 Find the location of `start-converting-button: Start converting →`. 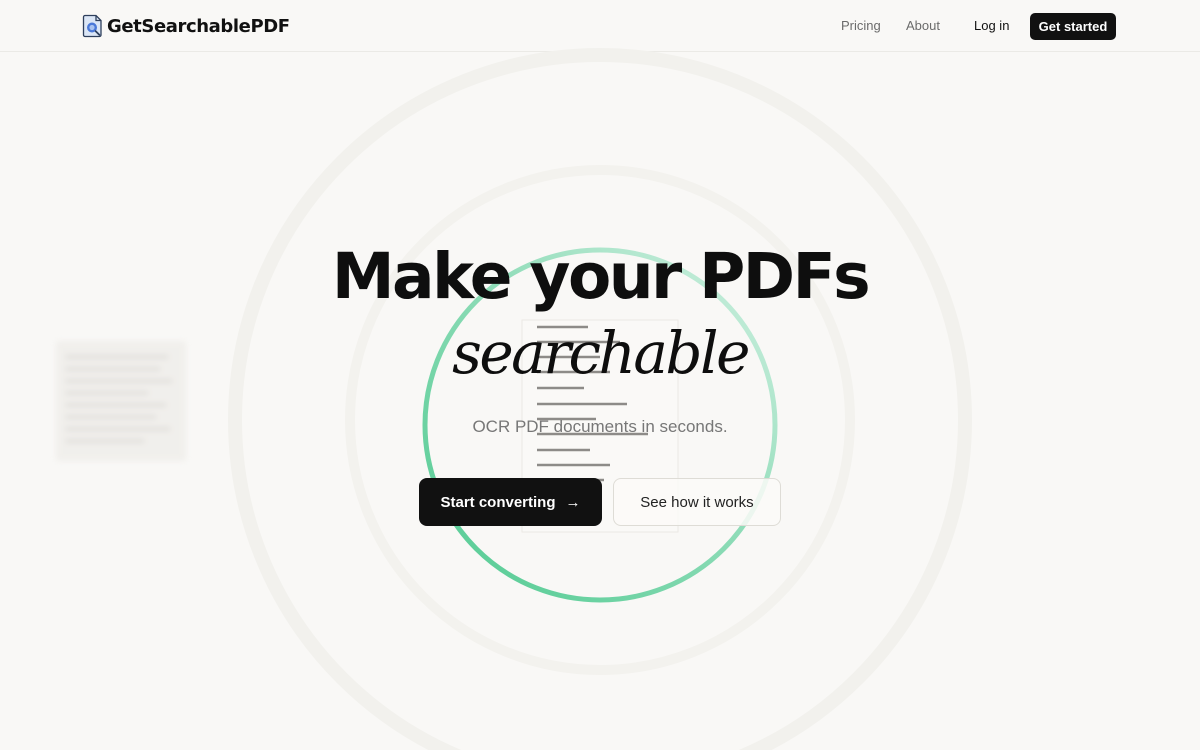

start-converting-button: Start converting → is located at coordinates (510, 502).